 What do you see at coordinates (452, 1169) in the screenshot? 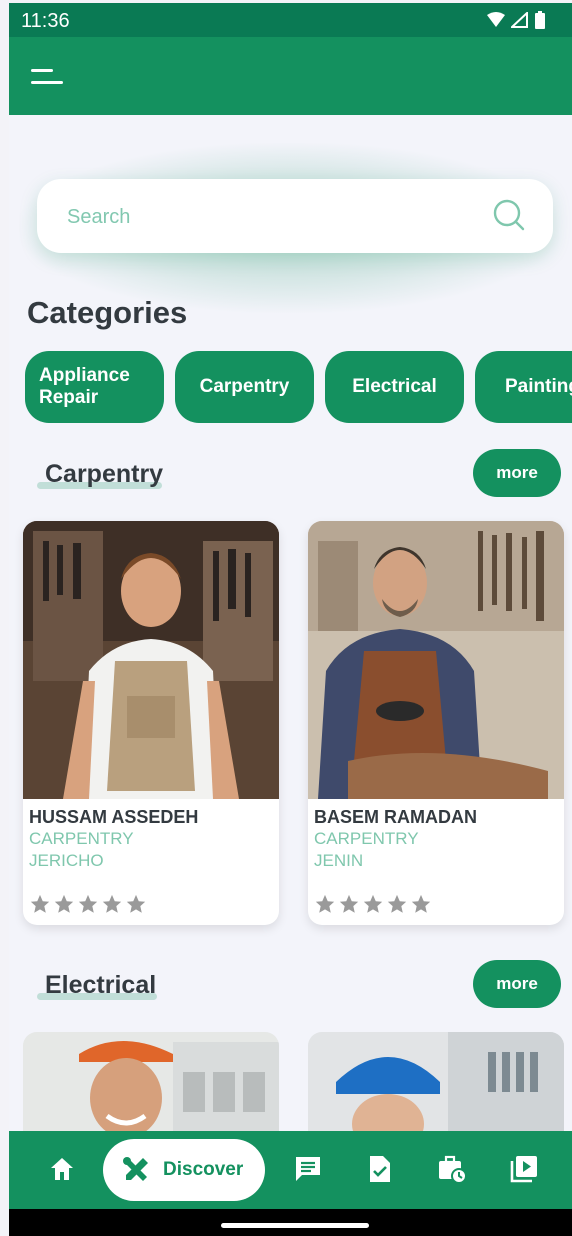
I see `schedule-case-icon` at bounding box center [452, 1169].